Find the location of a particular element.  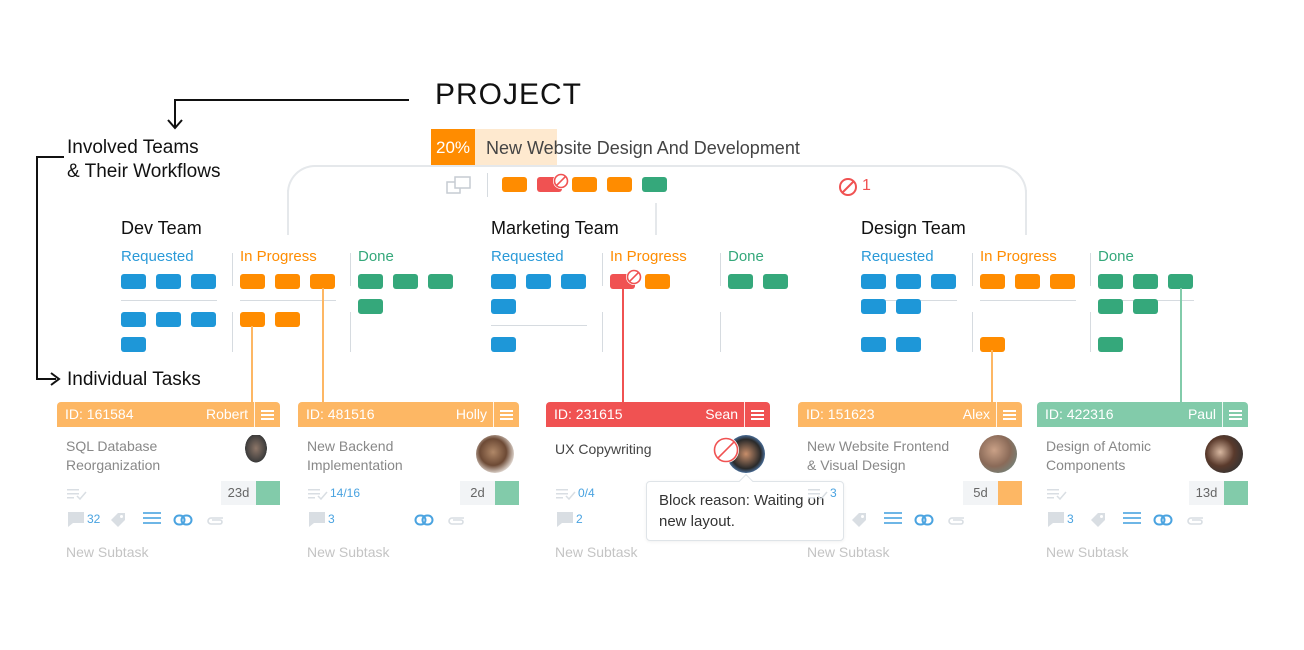

due-days: 13d is located at coordinates (1206, 493).